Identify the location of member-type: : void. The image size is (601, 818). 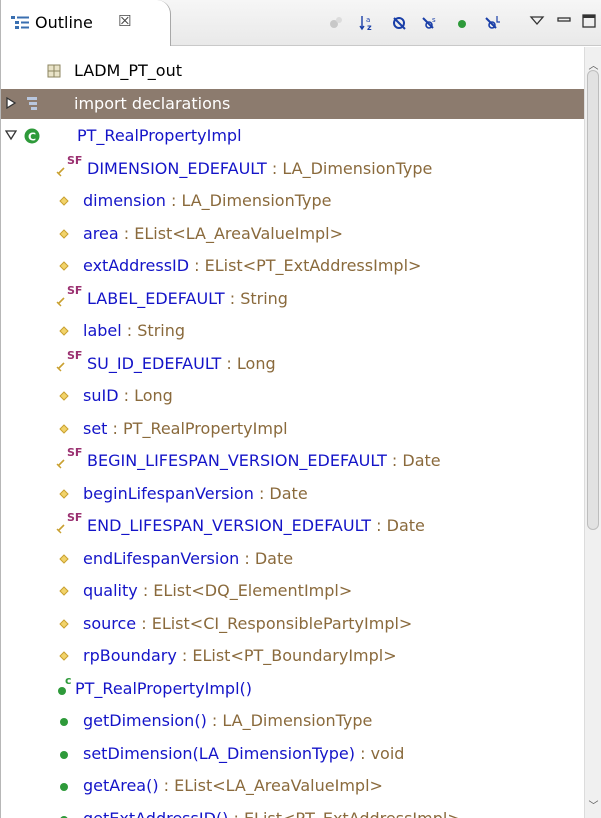
(380, 753).